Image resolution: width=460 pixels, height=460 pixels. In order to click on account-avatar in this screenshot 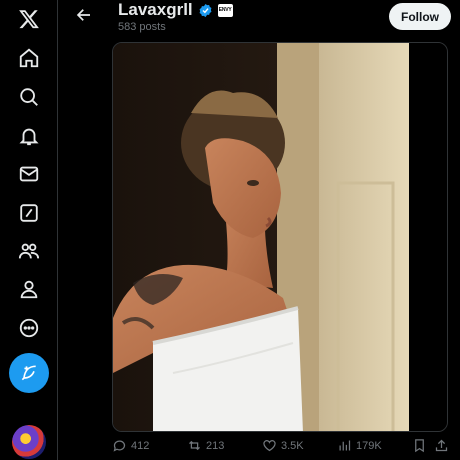, I will do `click(29, 442)`.